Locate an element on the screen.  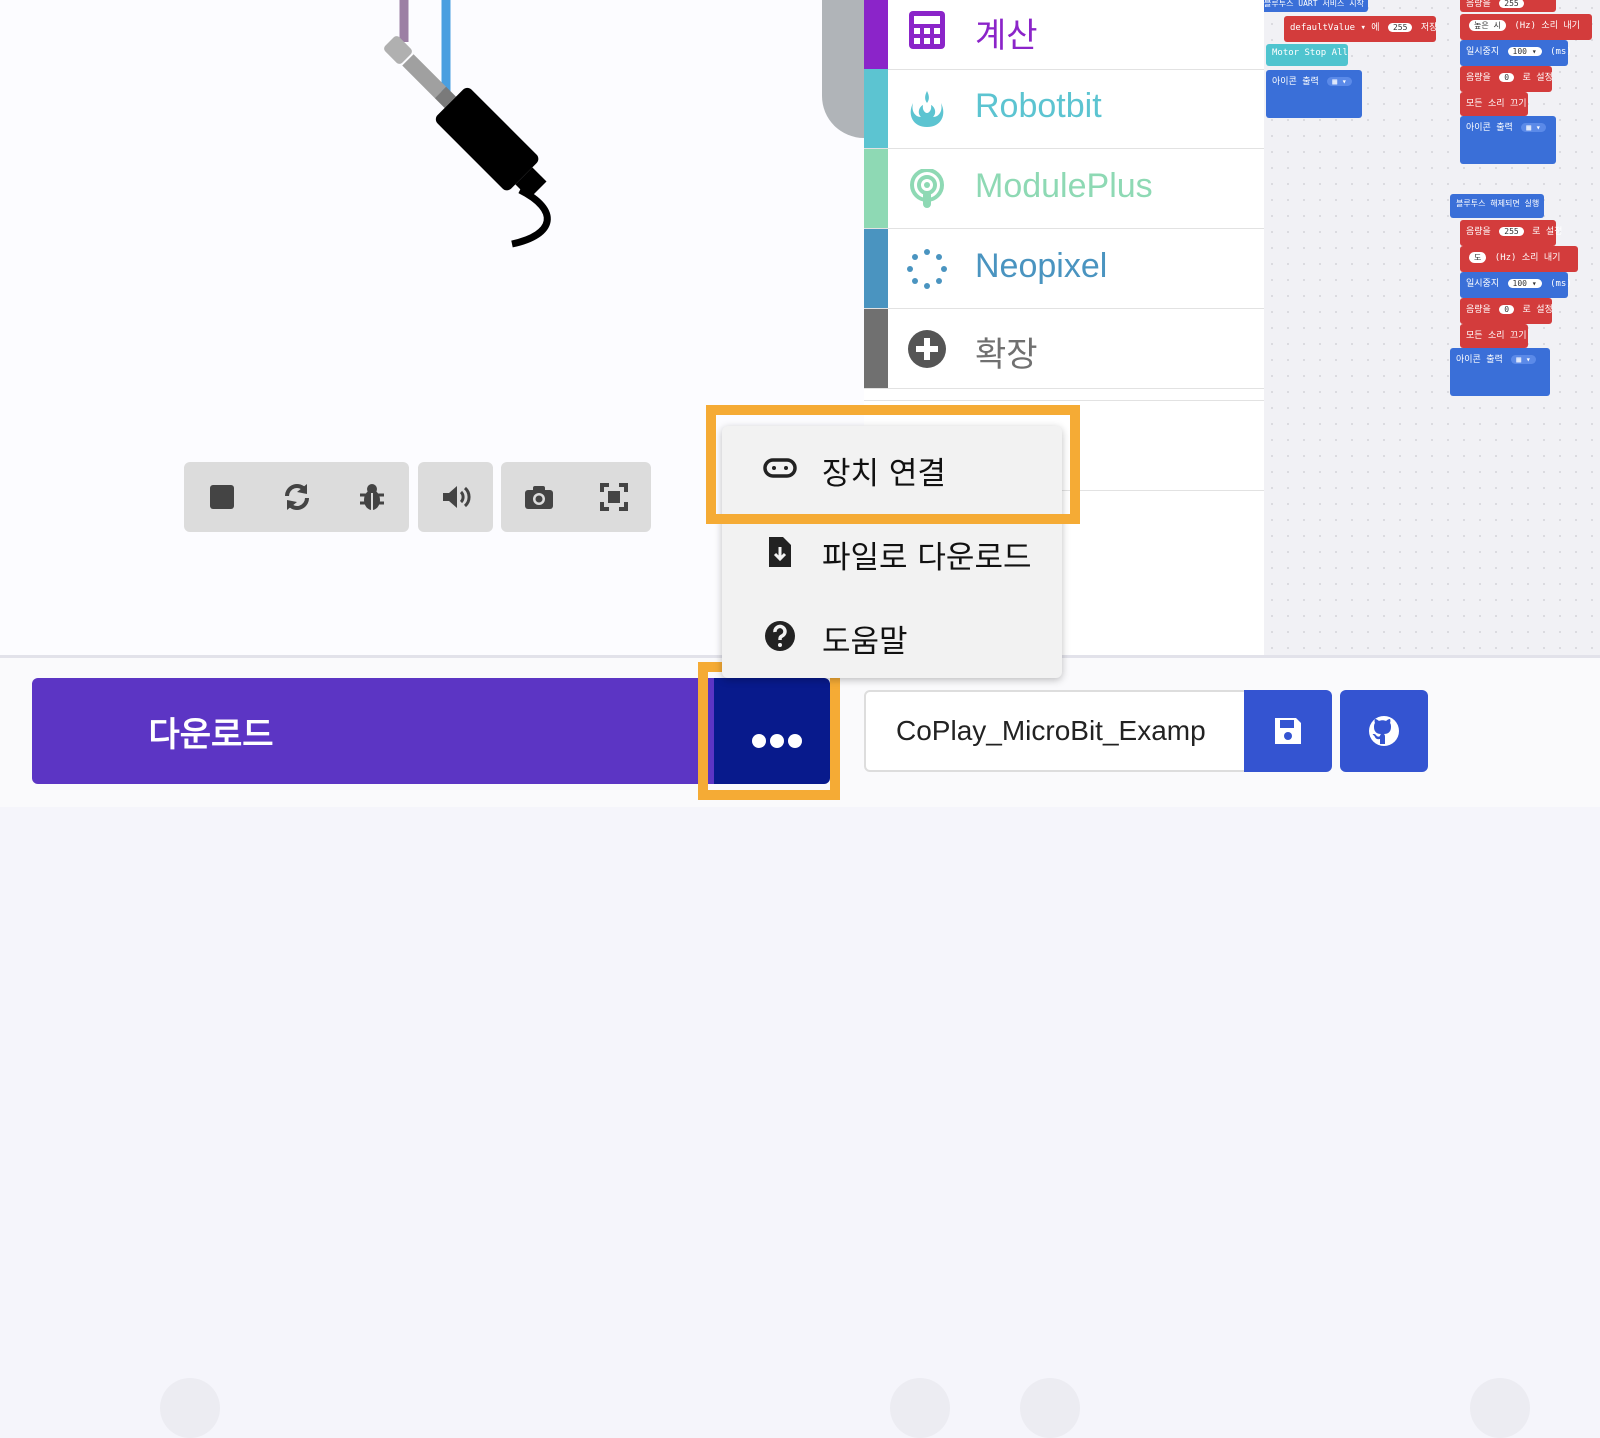
block-do-tone: 도 (Hz) 소리 내기 is located at coordinates (1519, 259).